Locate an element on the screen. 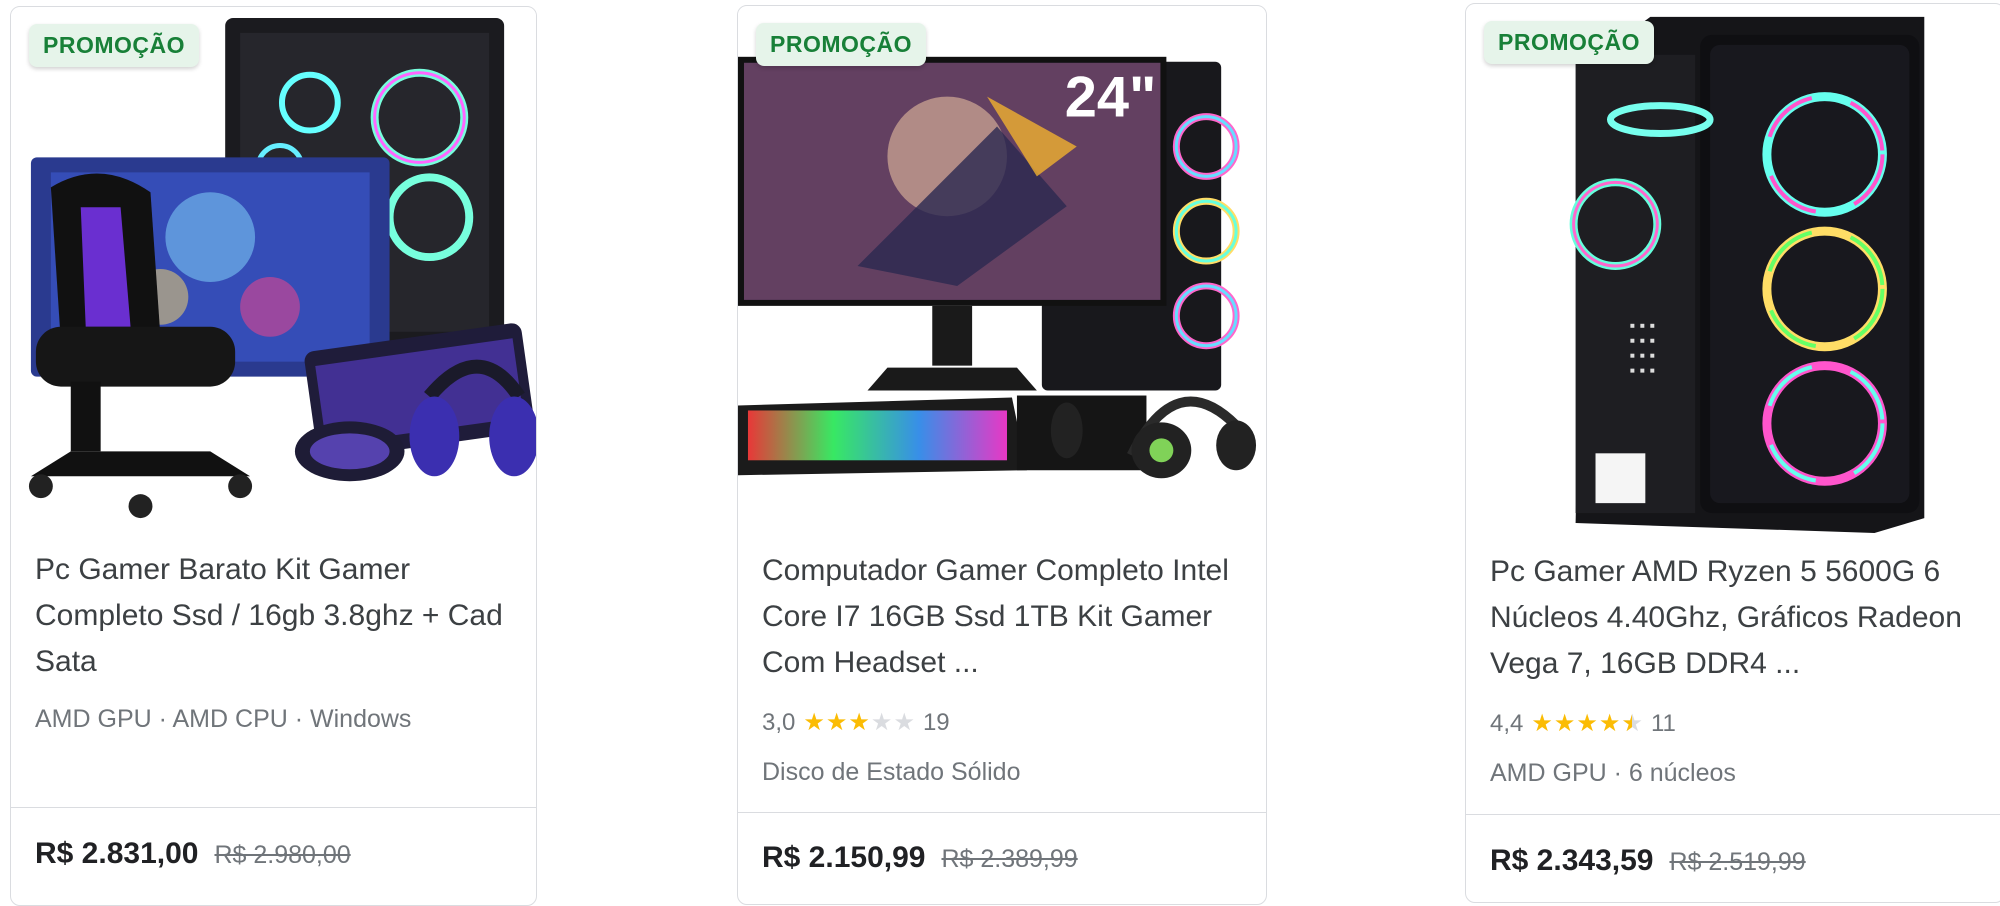  current-price: R$ 2.343,59 is located at coordinates (1572, 860).